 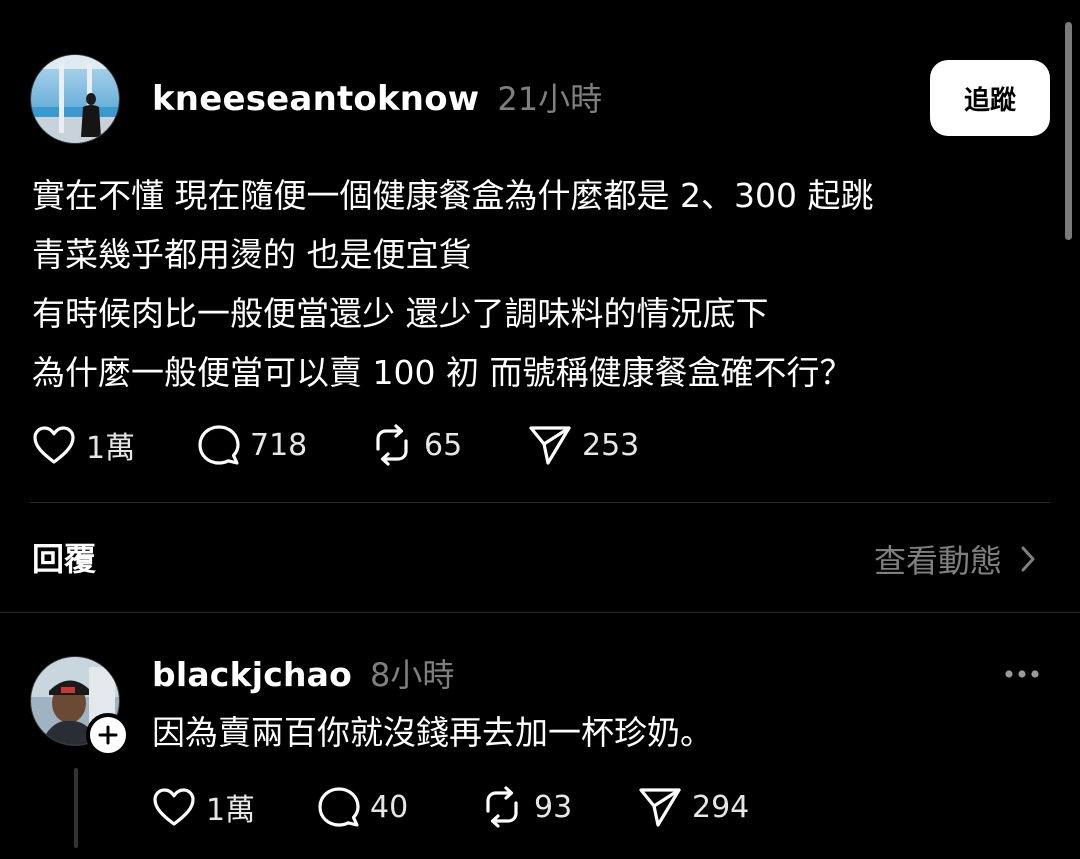 What do you see at coordinates (279, 445) in the screenshot?
I see `comment-count: 718` at bounding box center [279, 445].